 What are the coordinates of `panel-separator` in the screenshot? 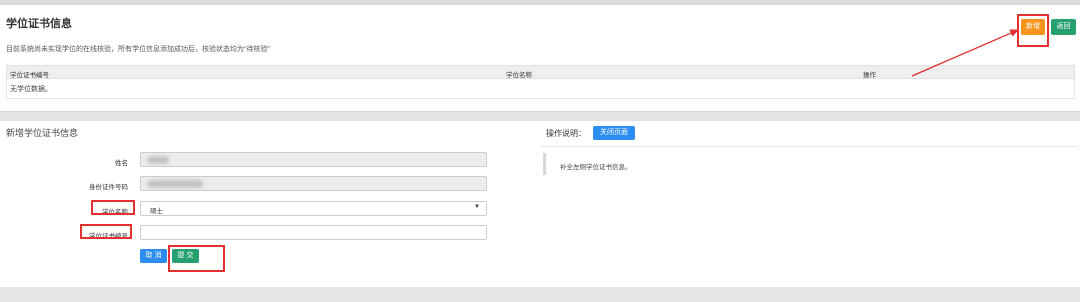 It's located at (540, 117).